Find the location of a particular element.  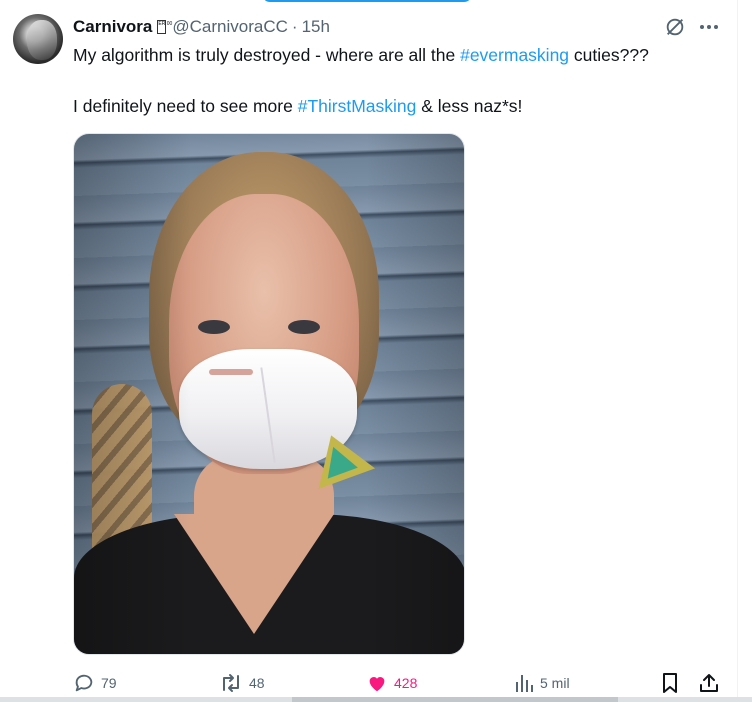

views-icon is located at coordinates (524, 683).